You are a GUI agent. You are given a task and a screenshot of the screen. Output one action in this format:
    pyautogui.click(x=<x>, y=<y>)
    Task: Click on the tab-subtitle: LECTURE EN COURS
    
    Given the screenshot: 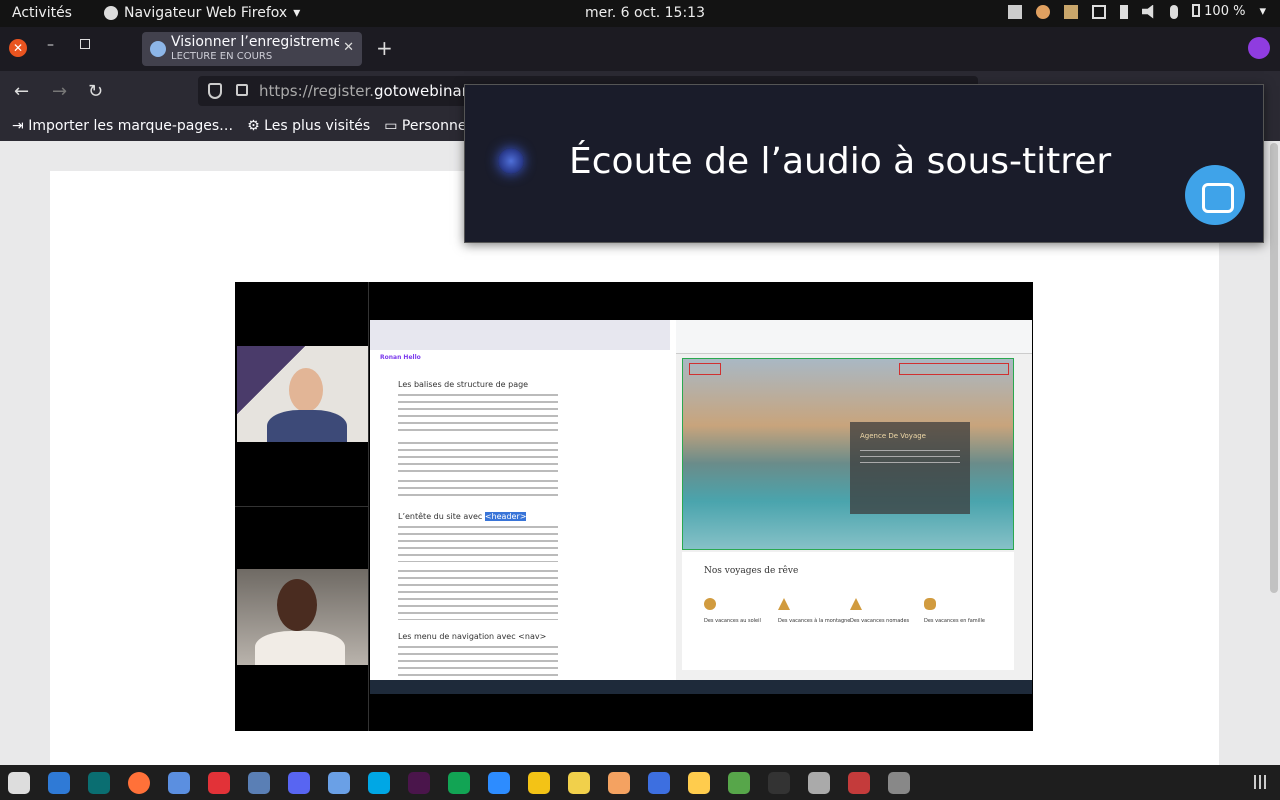 What is the action you would take?
    pyautogui.click(x=222, y=56)
    